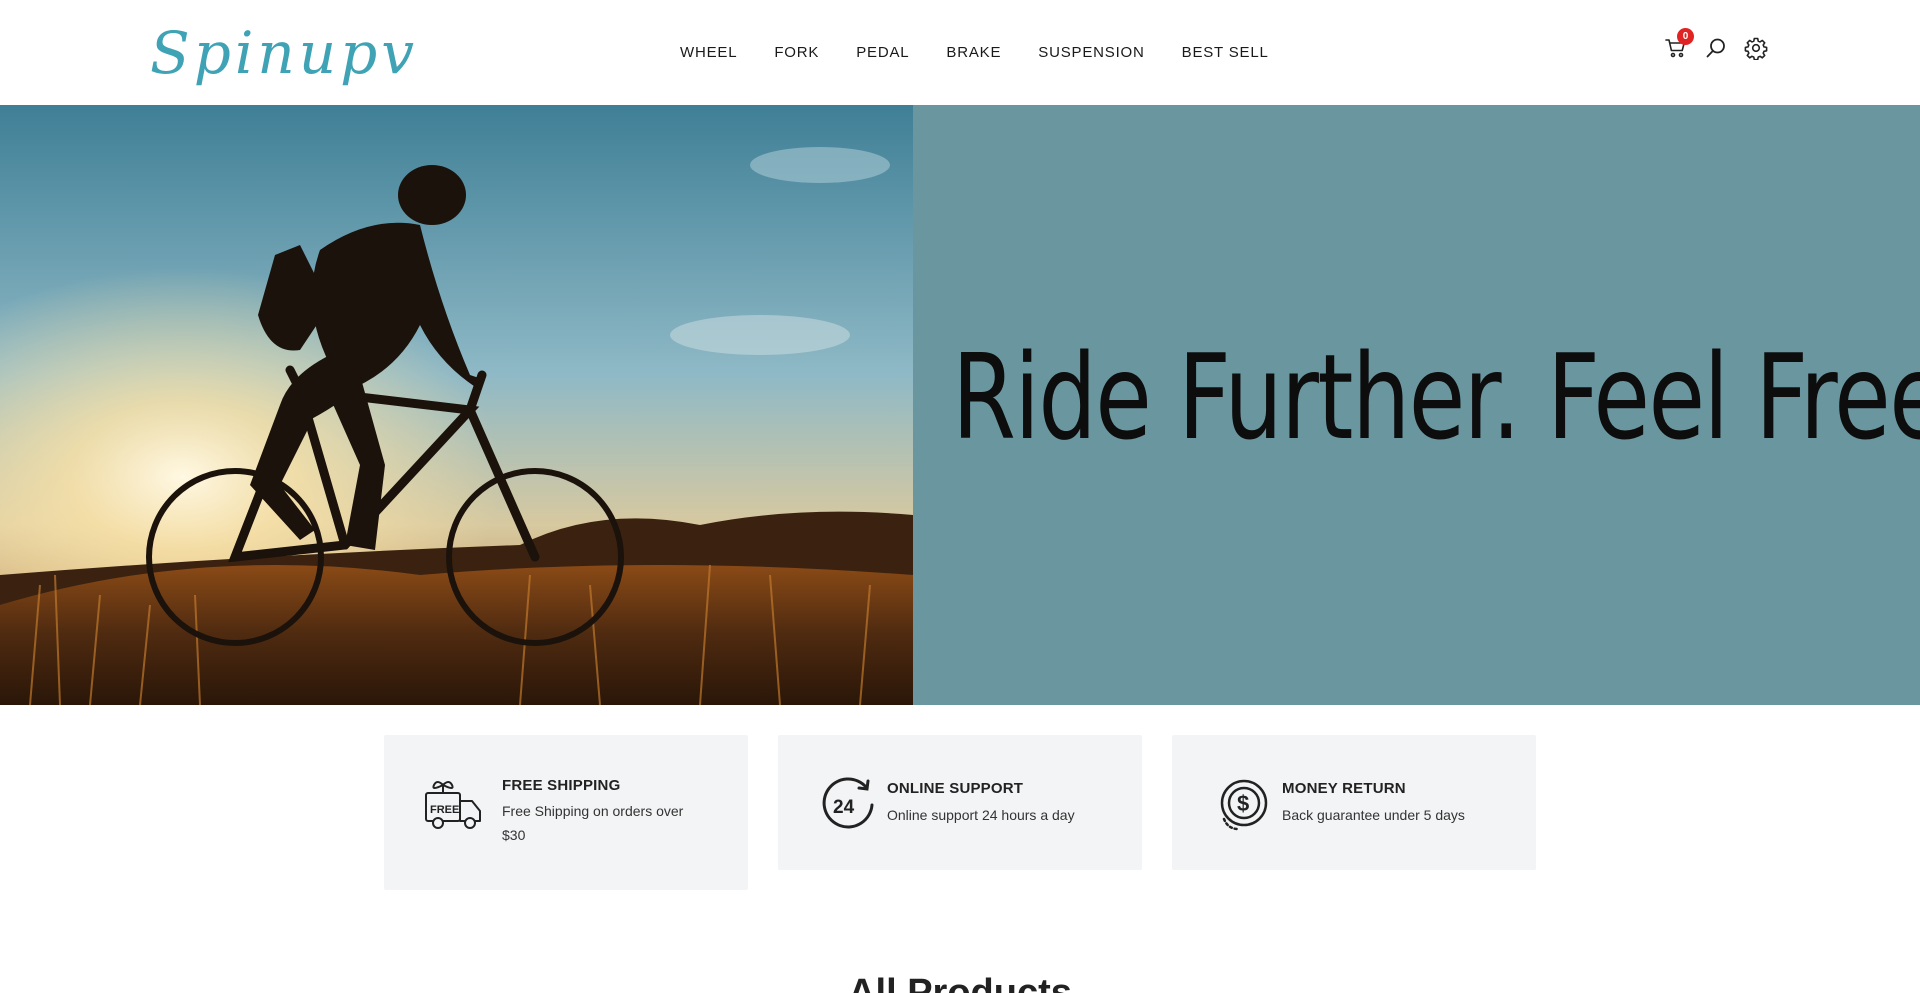 This screenshot has width=1920, height=993. I want to click on header-actions: 0, so click(1724, 45).